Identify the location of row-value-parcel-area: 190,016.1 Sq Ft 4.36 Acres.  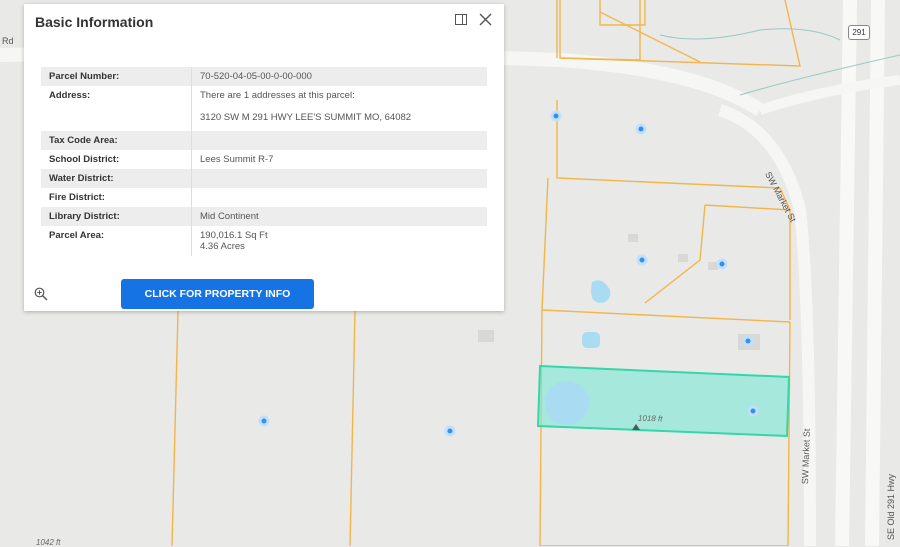
(340, 241).